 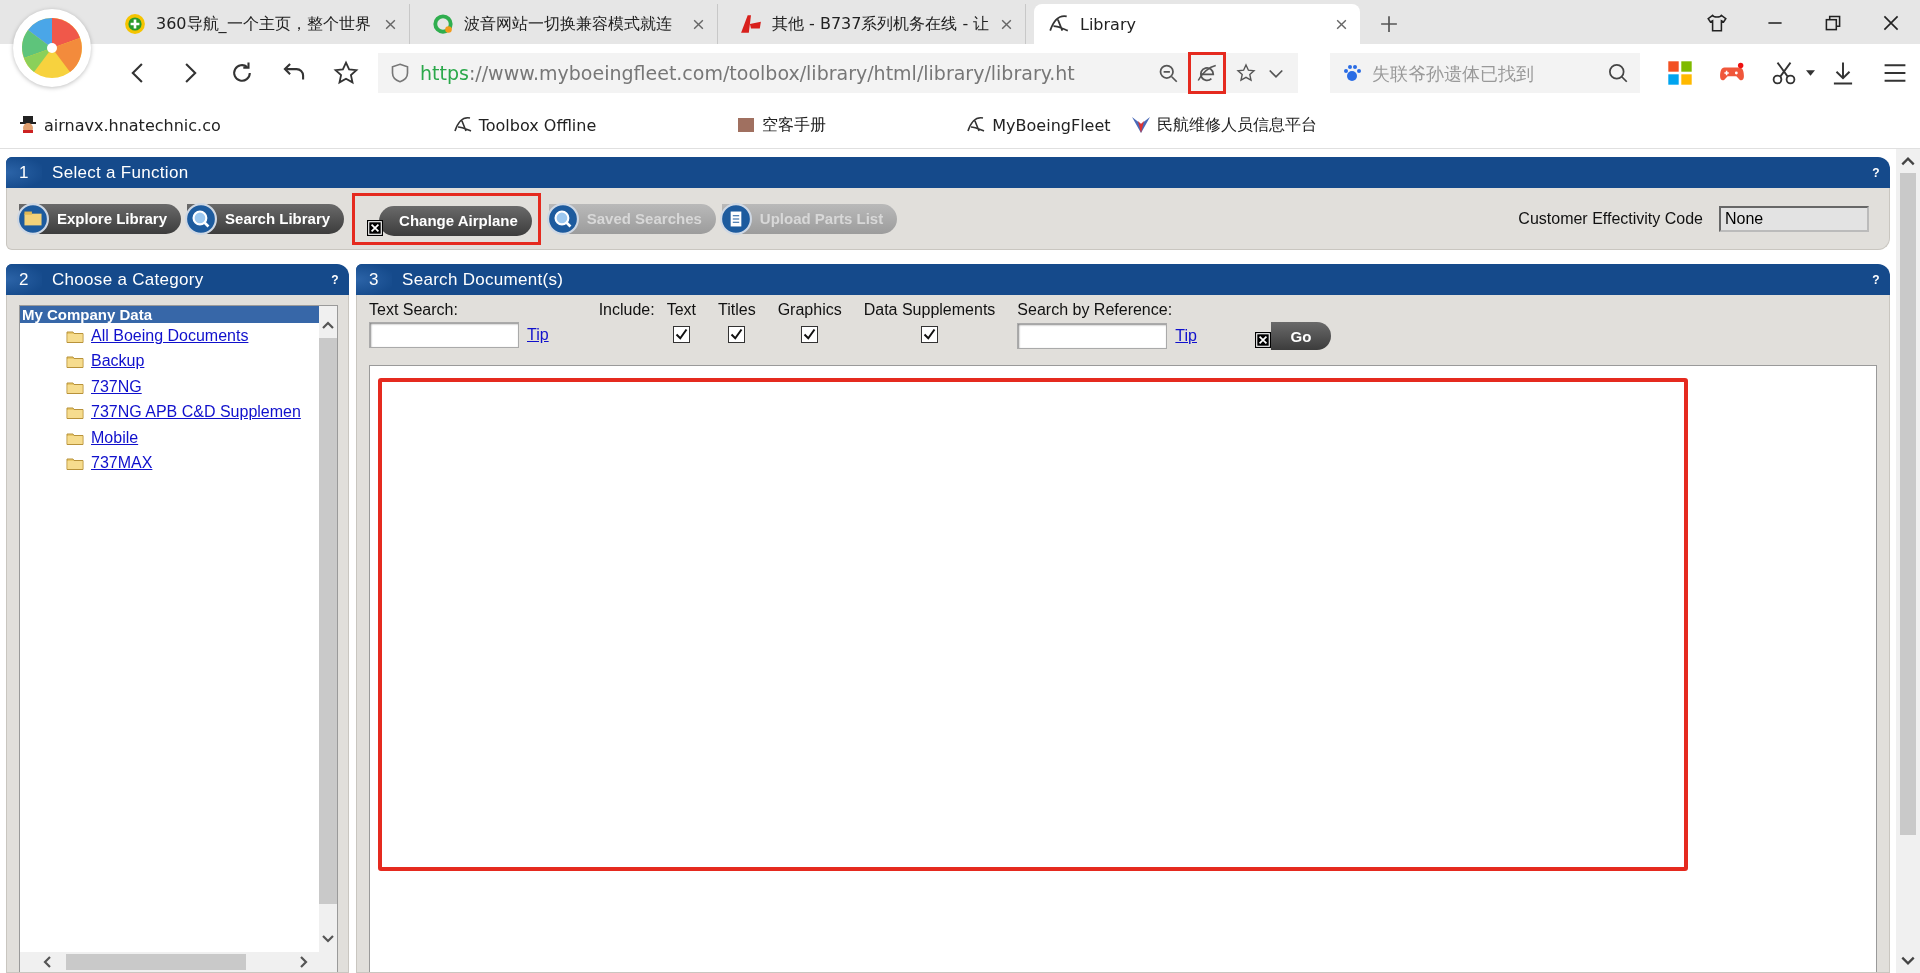 What do you see at coordinates (626, 310) in the screenshot?
I see `include-label: Include:` at bounding box center [626, 310].